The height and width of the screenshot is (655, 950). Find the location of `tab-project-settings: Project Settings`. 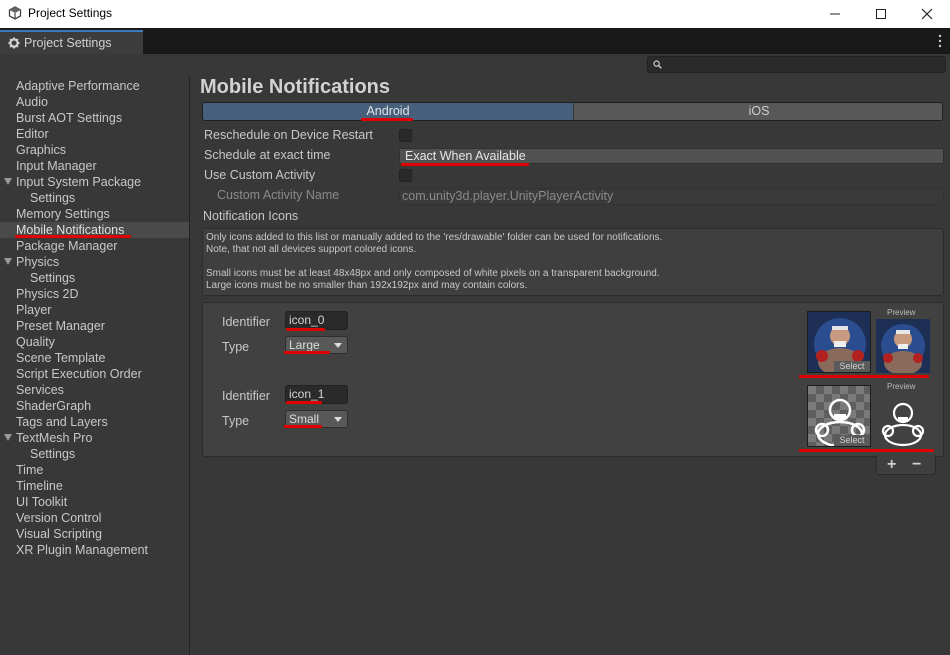

tab-project-settings: Project Settings is located at coordinates (71, 42).